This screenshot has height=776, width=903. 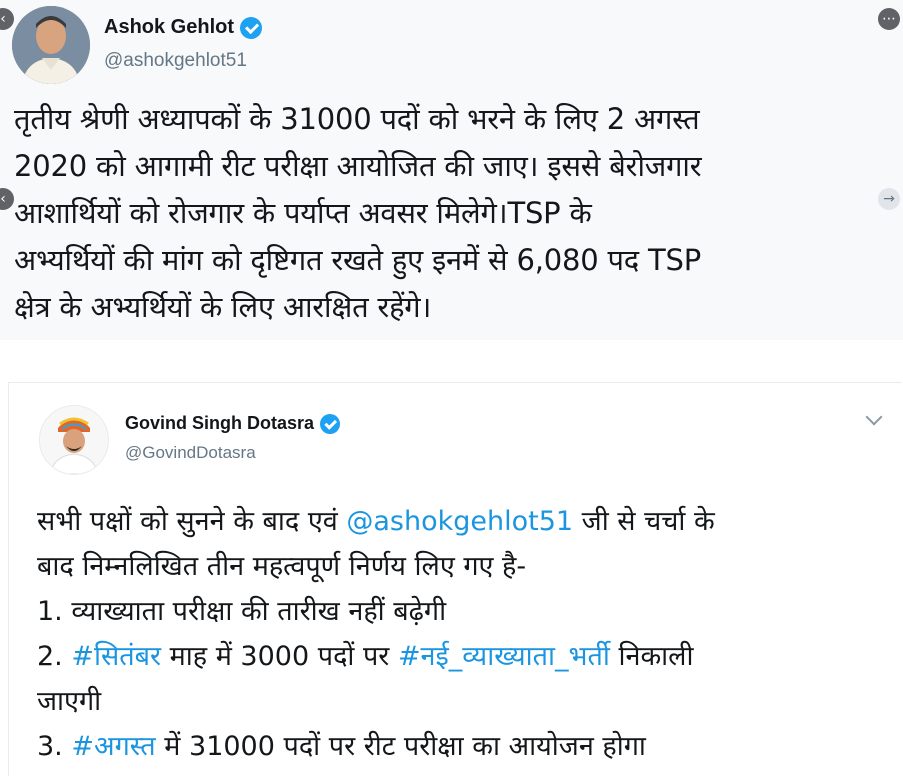 What do you see at coordinates (192, 521) in the screenshot?
I see `text-segment: सभी पक्षों को सुनने के बाद एवं` at bounding box center [192, 521].